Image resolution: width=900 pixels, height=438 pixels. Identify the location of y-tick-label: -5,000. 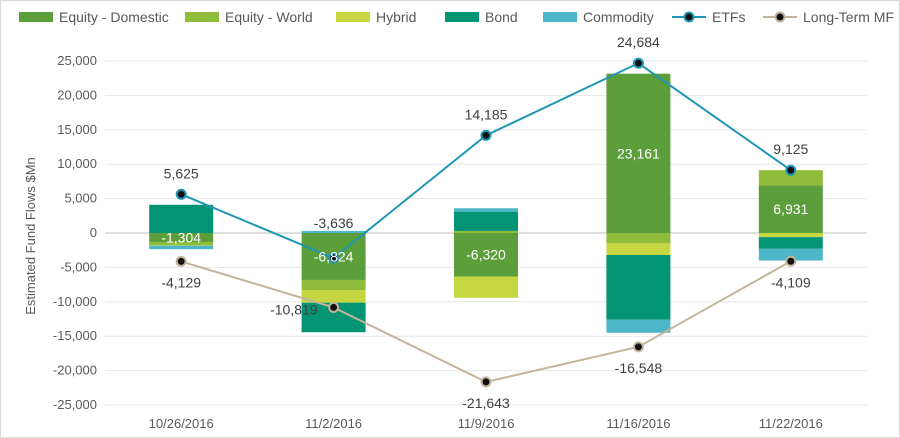
(78, 266).